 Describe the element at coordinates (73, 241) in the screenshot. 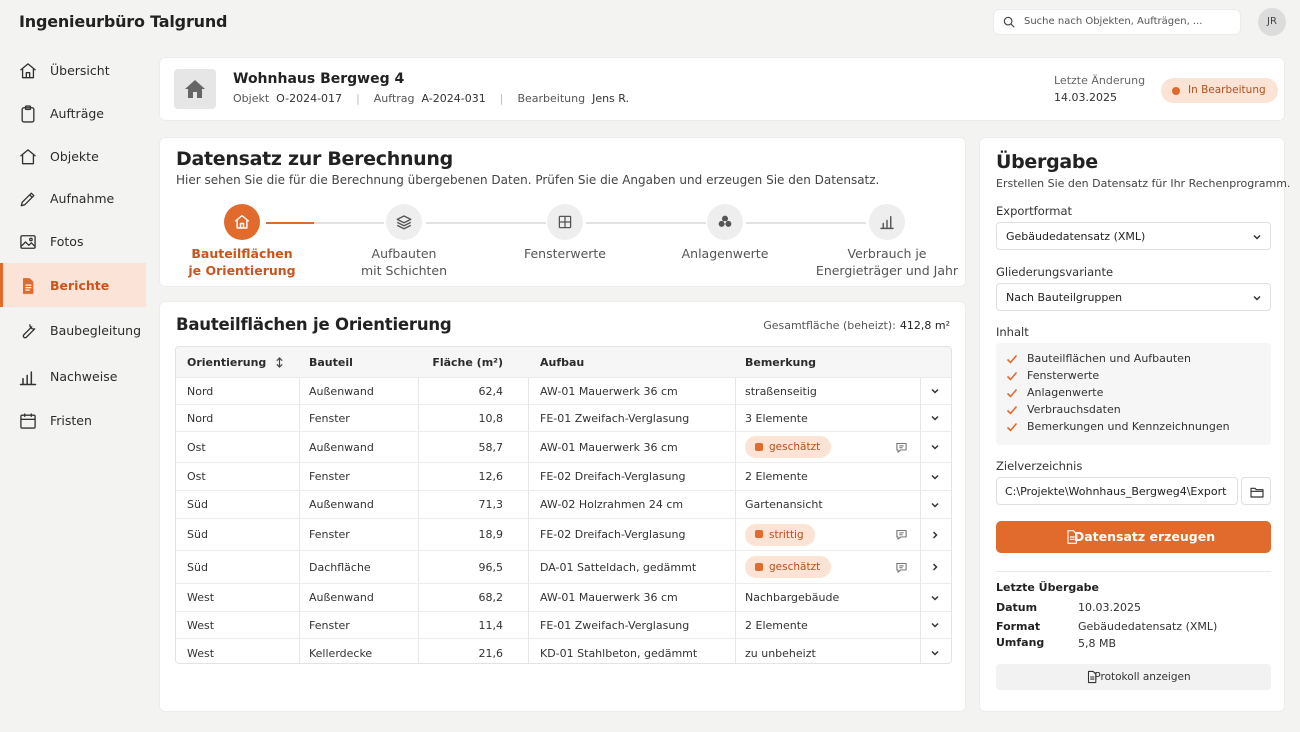

I see `sidebar-item-fotos: Fotos` at that location.